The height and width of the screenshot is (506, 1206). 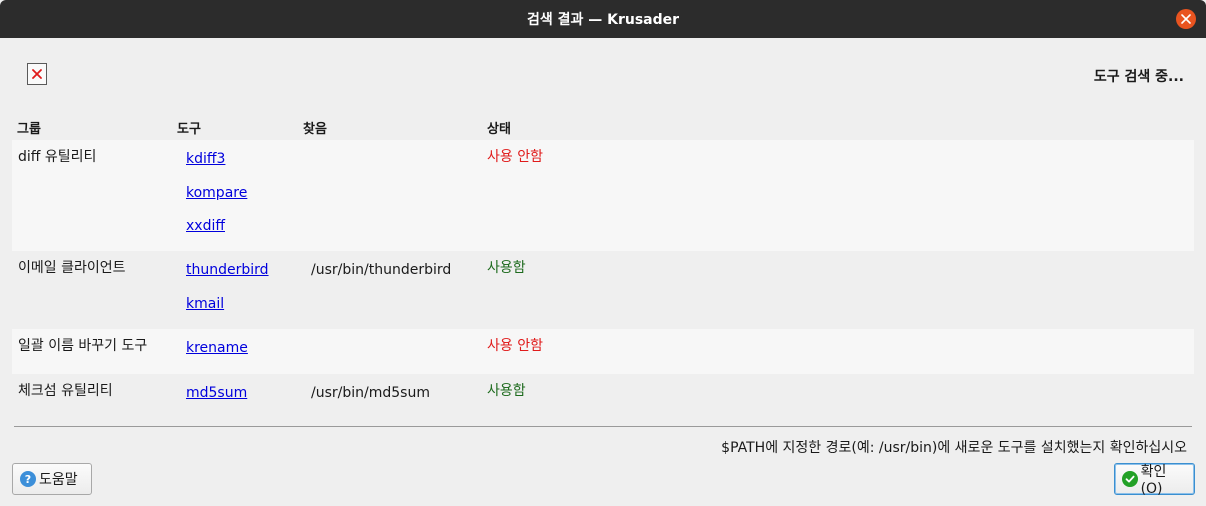 I want to click on check-circle-icon, so click(x=1130, y=479).